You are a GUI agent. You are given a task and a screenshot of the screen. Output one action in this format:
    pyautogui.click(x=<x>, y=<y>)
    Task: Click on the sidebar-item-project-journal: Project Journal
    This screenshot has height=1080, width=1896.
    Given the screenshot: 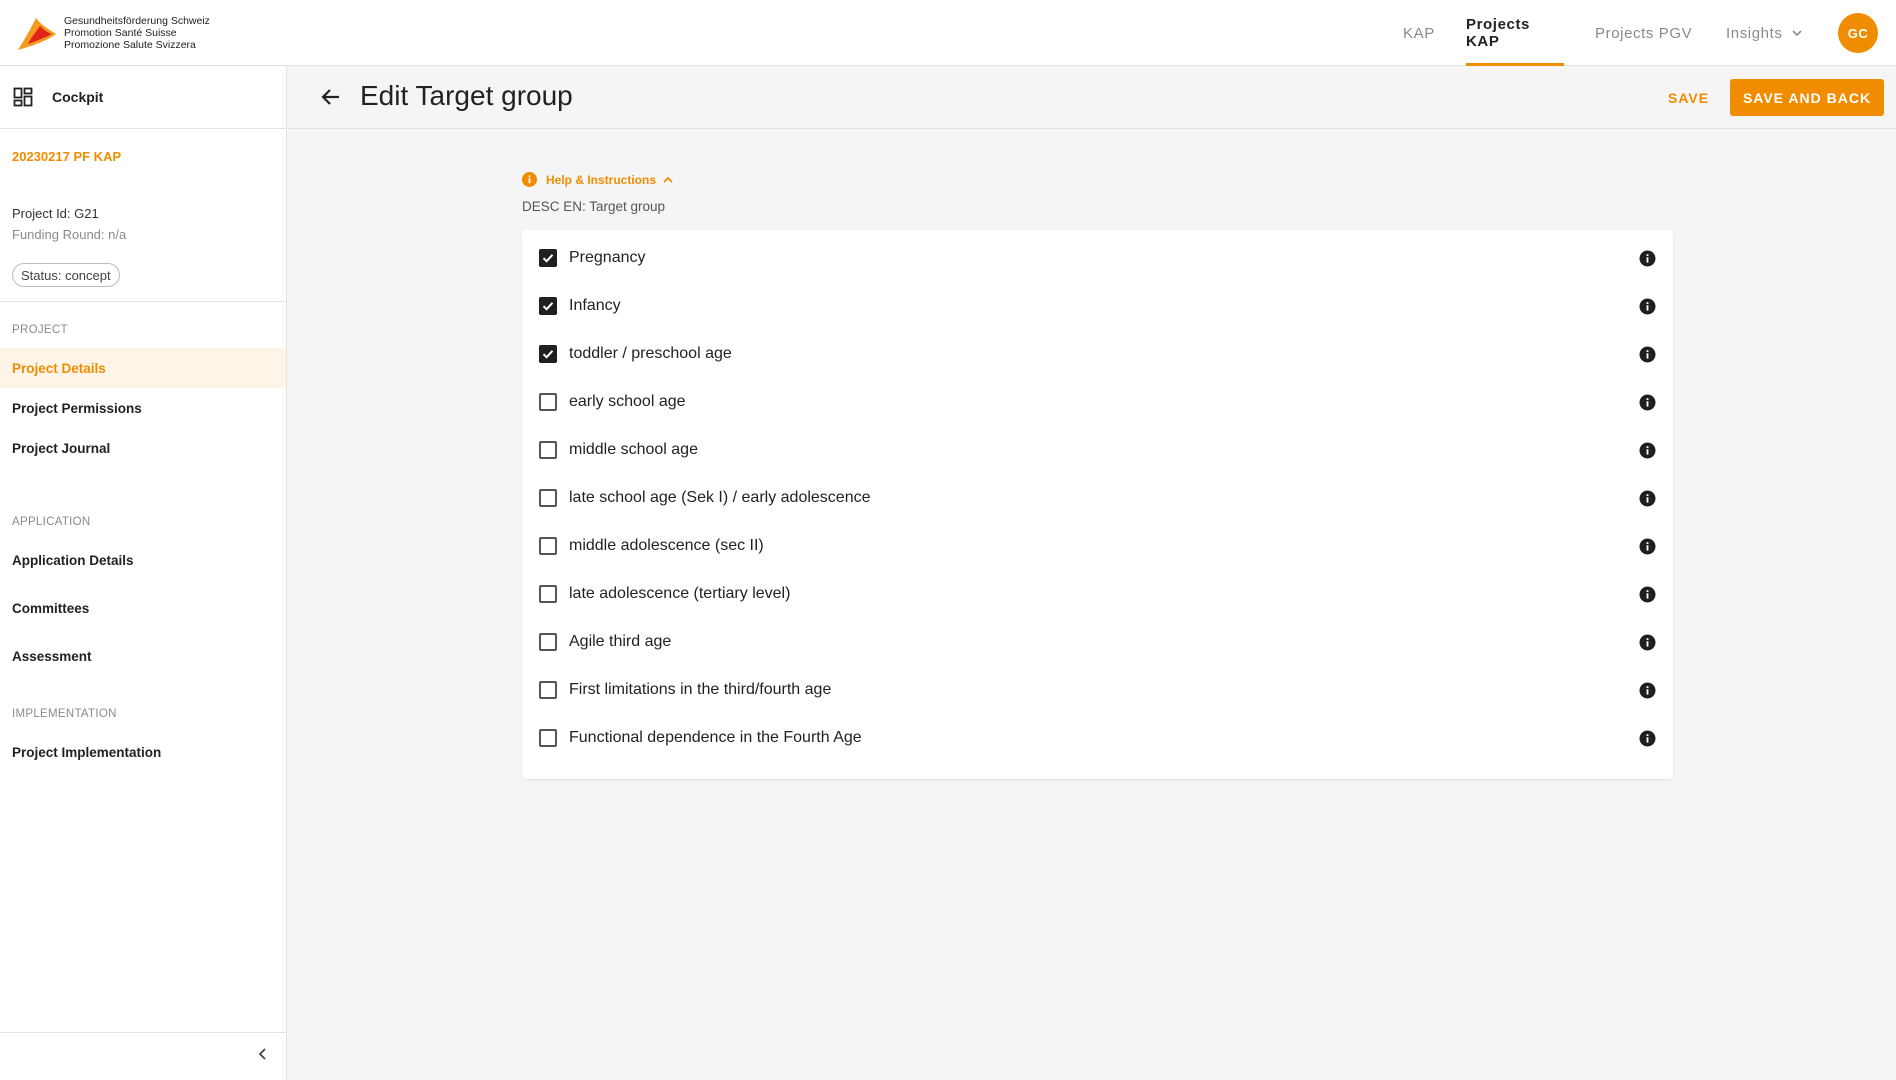 What is the action you would take?
    pyautogui.click(x=143, y=448)
    